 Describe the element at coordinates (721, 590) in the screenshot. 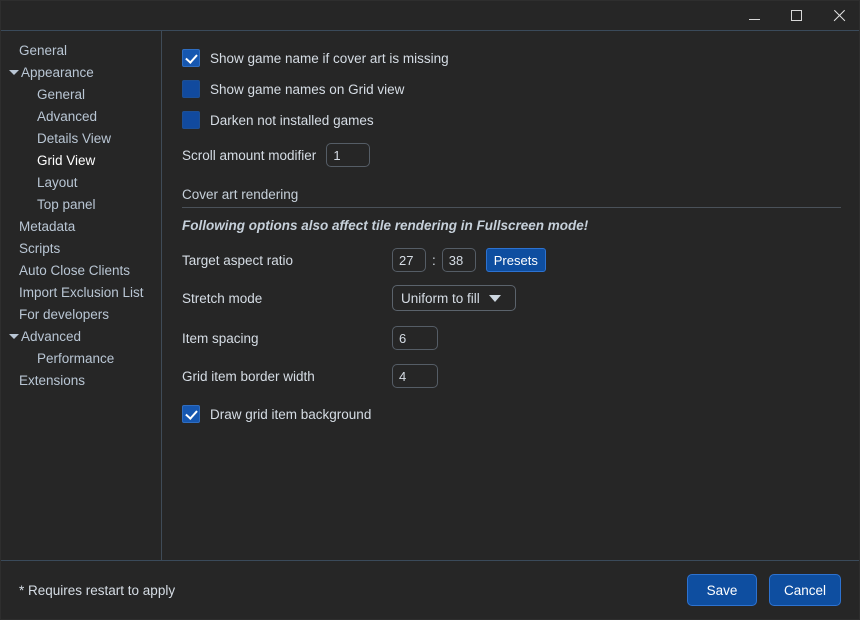

I see `save-button: Save` at that location.